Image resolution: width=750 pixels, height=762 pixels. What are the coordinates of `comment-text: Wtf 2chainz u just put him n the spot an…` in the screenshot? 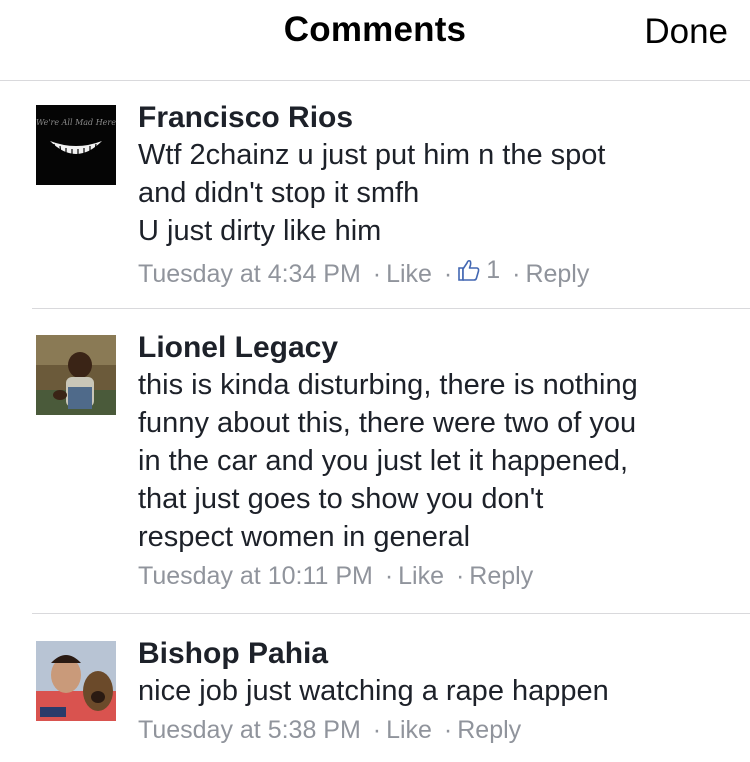 It's located at (372, 193).